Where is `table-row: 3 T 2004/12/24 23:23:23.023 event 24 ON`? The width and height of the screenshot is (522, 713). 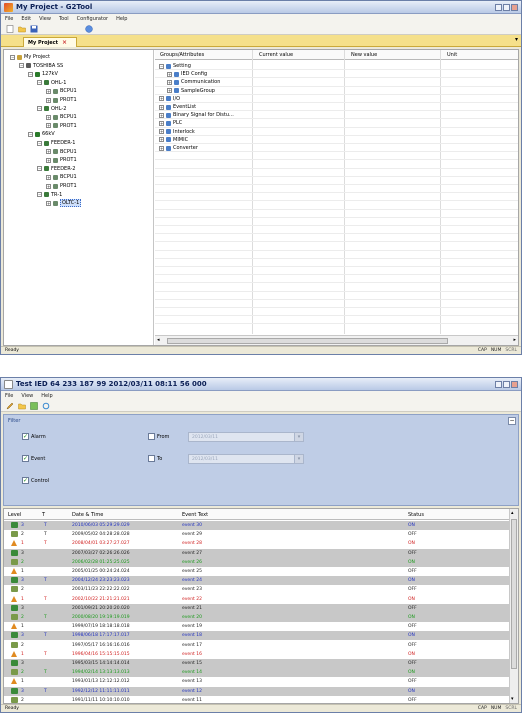 table-row: 3 T 2004/12/24 23:23:23.023 event 24 ON is located at coordinates (259, 581).